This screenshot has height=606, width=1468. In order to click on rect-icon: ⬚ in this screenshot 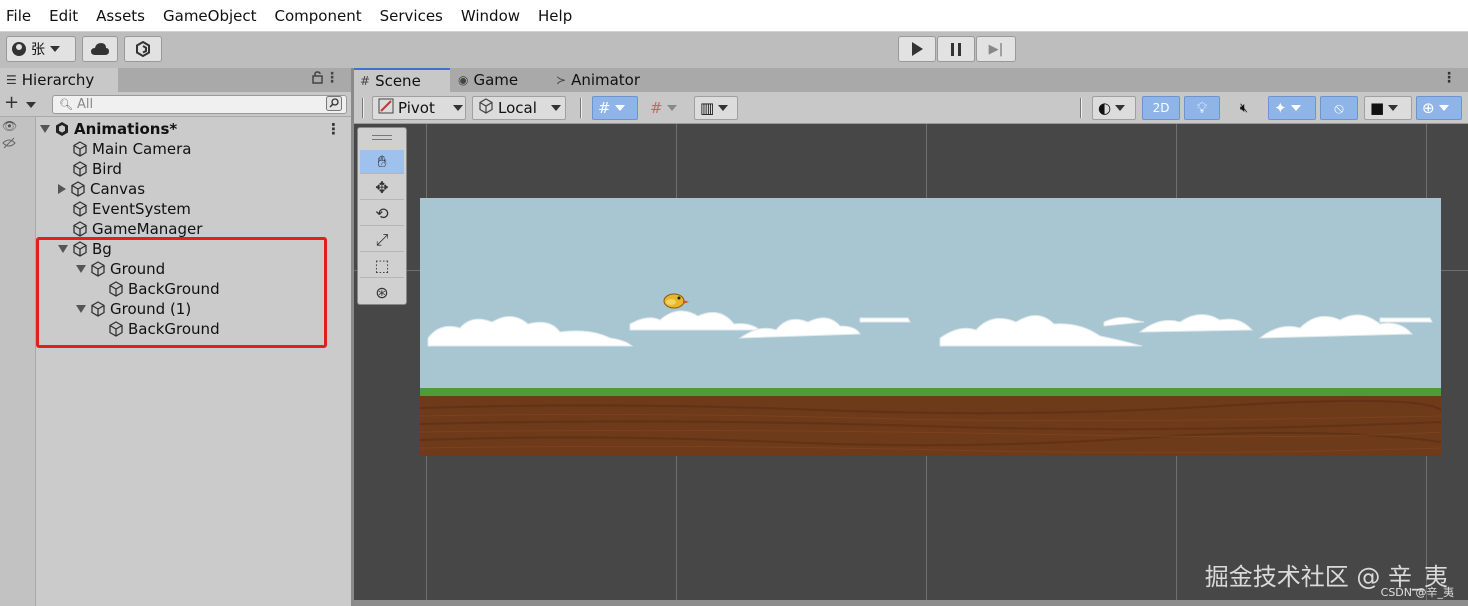, I will do `click(382, 265)`.